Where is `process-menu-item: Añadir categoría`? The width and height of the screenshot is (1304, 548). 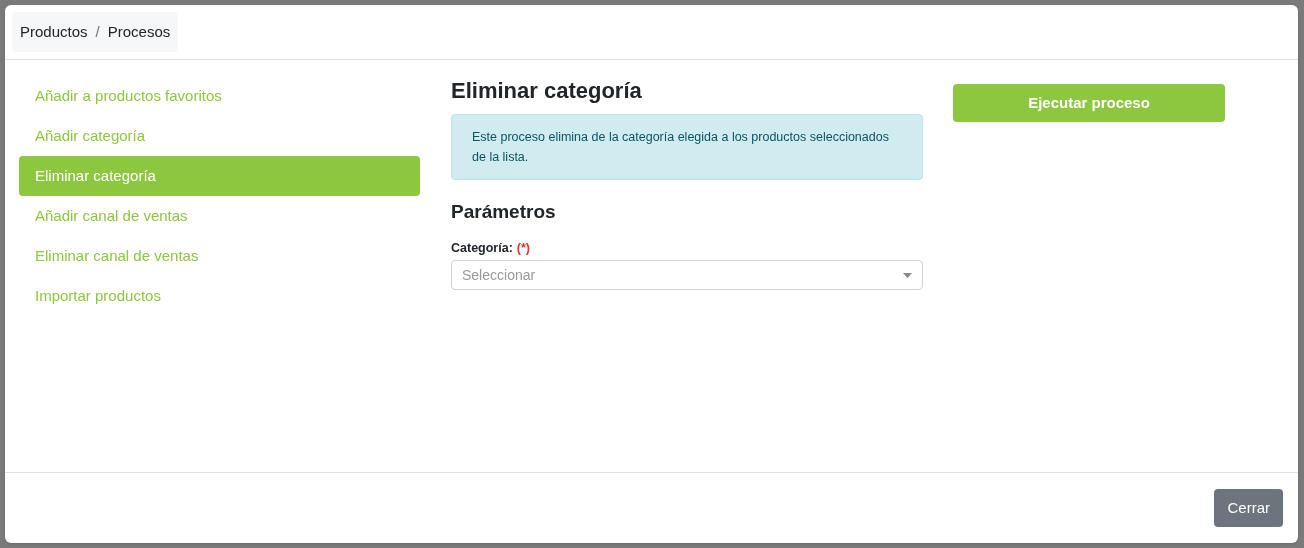 process-menu-item: Añadir categoría is located at coordinates (219, 136).